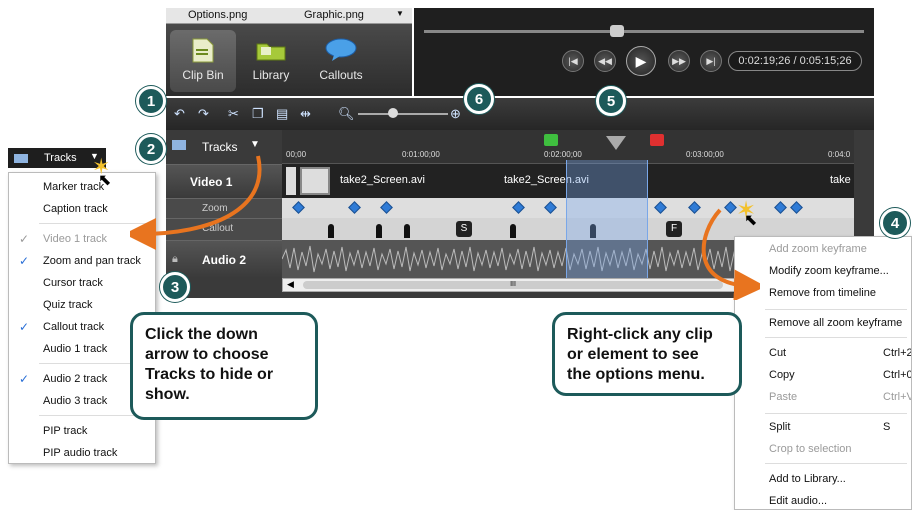 Image resolution: width=912 pixels, height=510 pixels. I want to click on tracks-menu-item: PIP audio track, so click(82, 453).